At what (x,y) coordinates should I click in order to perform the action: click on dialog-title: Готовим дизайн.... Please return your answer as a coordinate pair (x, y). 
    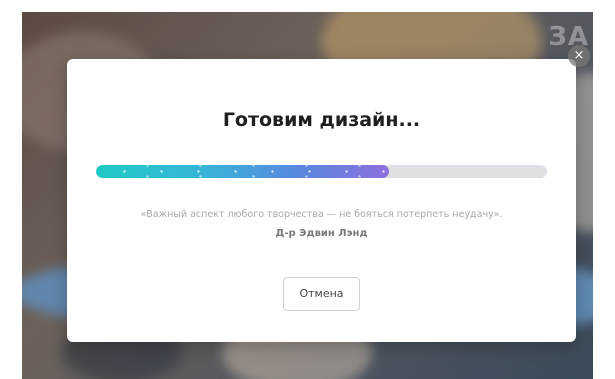
    Looking at the image, I should click on (321, 120).